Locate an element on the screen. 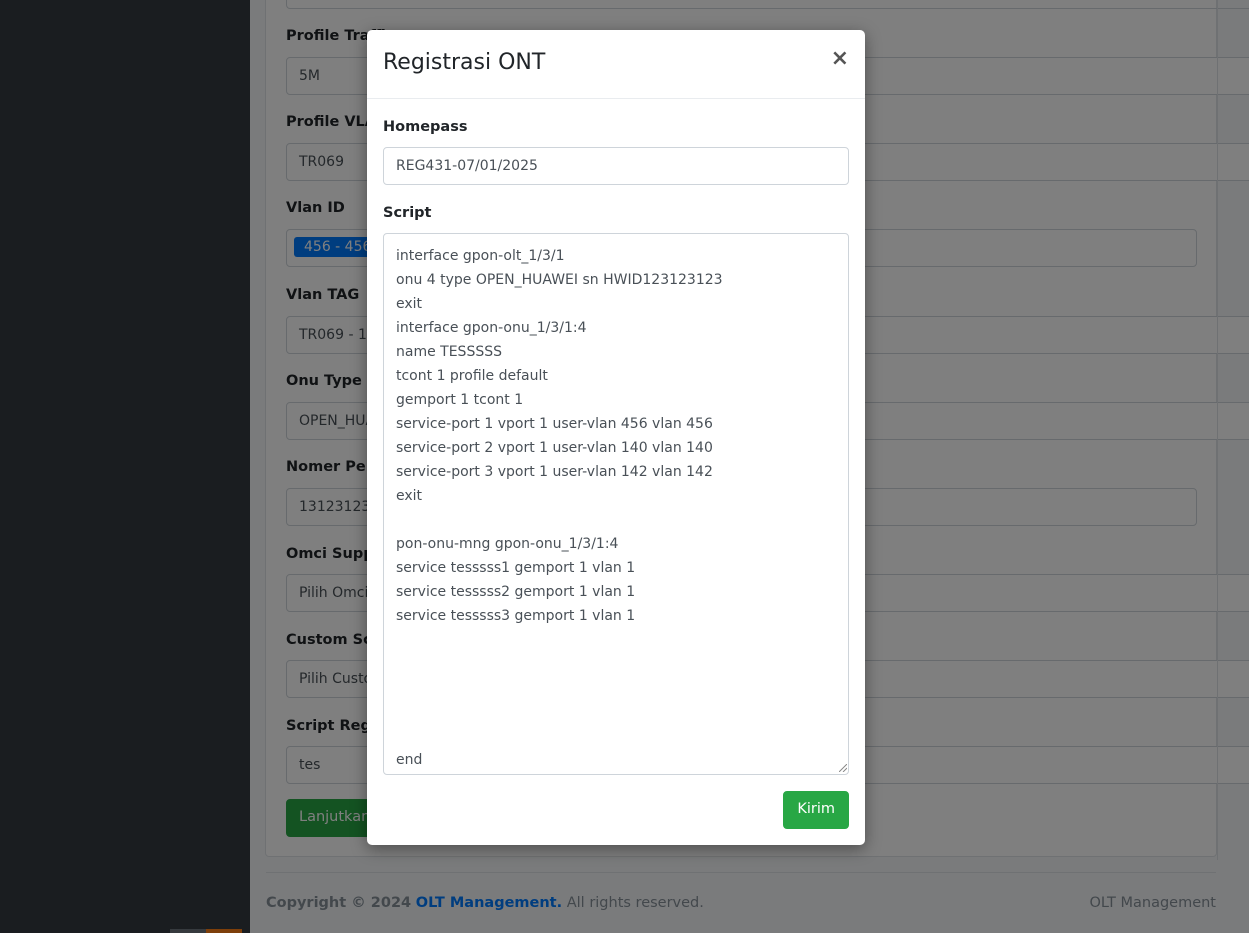 The height and width of the screenshot is (933, 1249). modal-title: Registrasi ONT is located at coordinates (464, 62).